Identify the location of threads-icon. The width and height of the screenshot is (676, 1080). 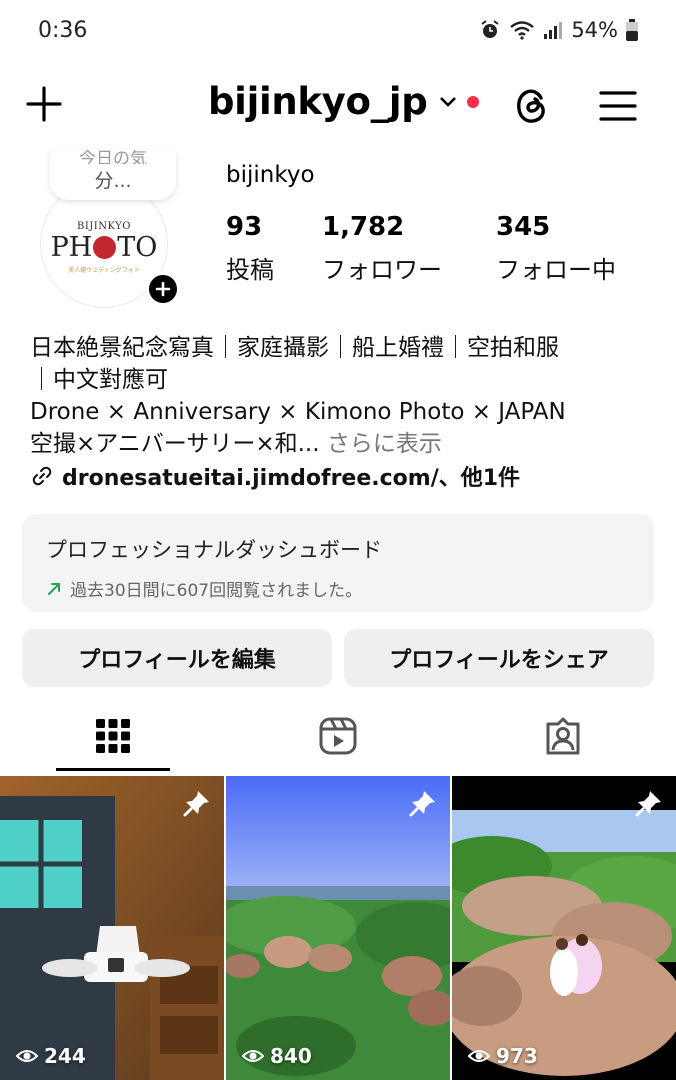
(532, 106).